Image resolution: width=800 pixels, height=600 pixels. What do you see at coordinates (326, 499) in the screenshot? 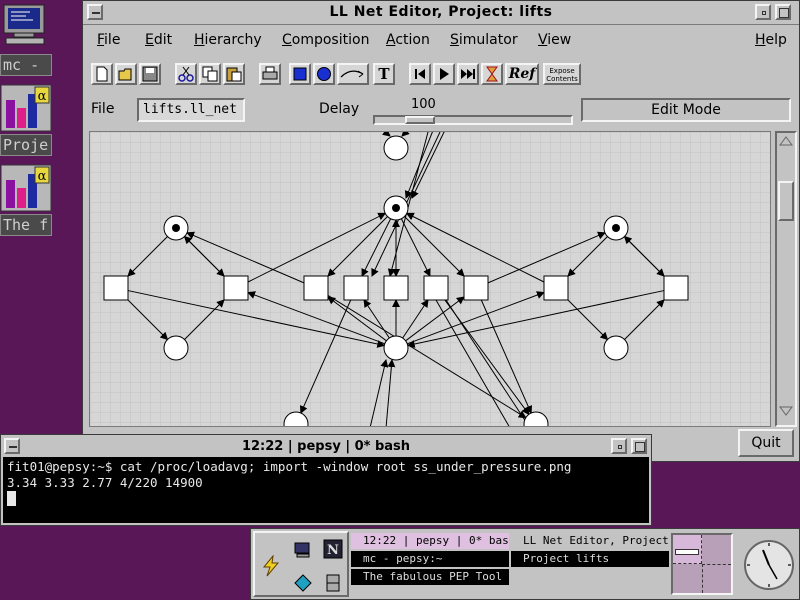
I see `terminal-cursor` at bounding box center [326, 499].